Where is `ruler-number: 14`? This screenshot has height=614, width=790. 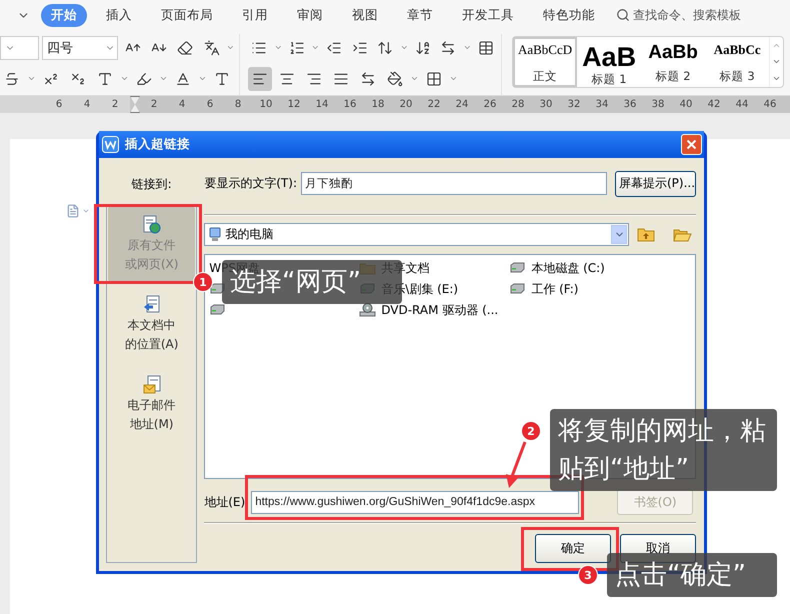
ruler-number: 14 is located at coordinates (322, 104).